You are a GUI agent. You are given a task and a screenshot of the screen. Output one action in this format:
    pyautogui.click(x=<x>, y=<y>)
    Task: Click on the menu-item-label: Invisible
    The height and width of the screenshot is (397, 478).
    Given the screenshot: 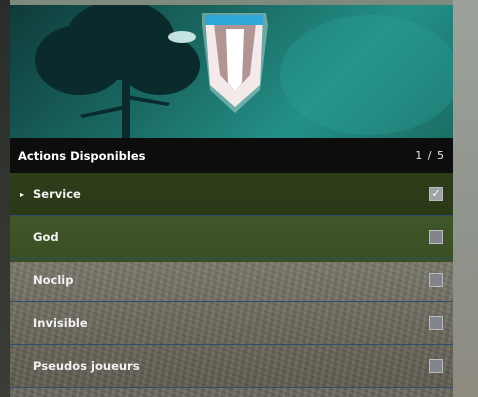 What is the action you would take?
    pyautogui.click(x=60, y=323)
    